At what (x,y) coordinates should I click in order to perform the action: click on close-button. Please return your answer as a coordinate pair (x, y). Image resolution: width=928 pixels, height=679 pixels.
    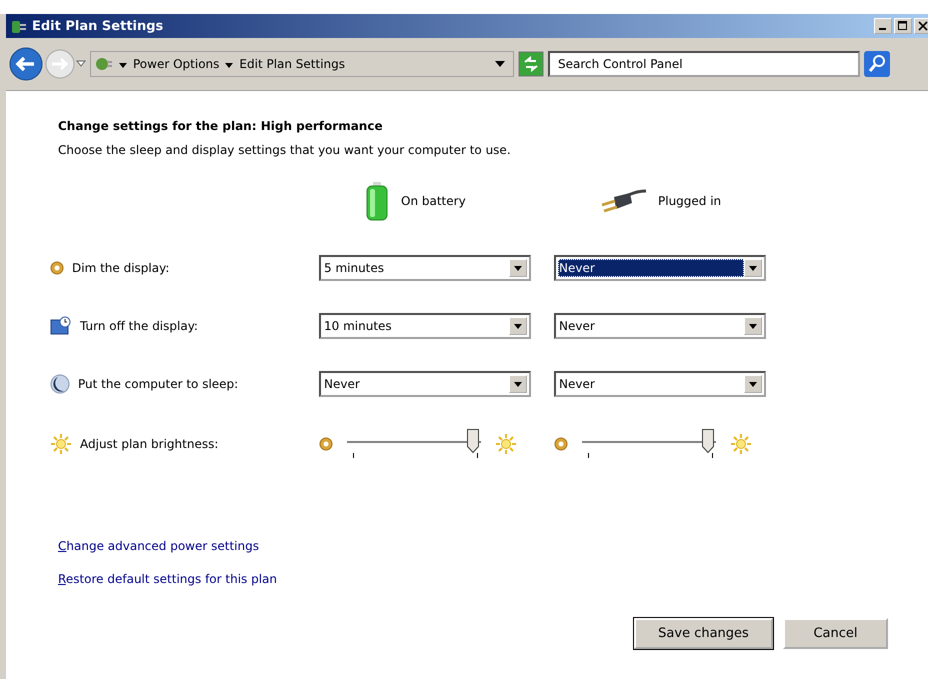
    Looking at the image, I should click on (921, 26).